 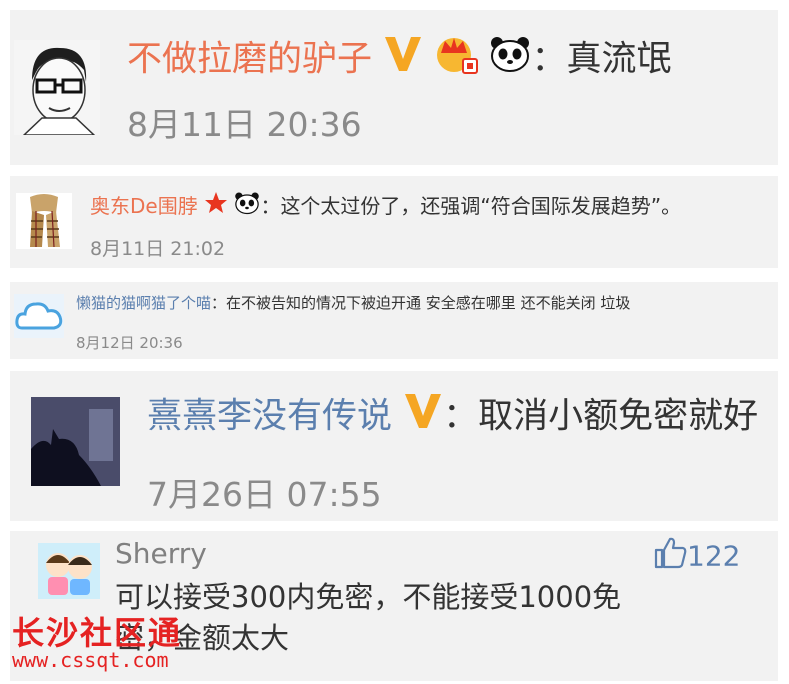 What do you see at coordinates (161, 554) in the screenshot?
I see `username-link: Sherry` at bounding box center [161, 554].